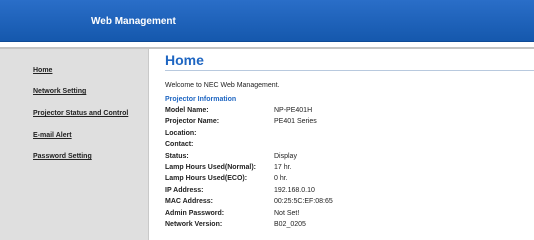 This screenshot has height=240, width=534. I want to click on info-value-projector-name: PE401 Series, so click(295, 121).